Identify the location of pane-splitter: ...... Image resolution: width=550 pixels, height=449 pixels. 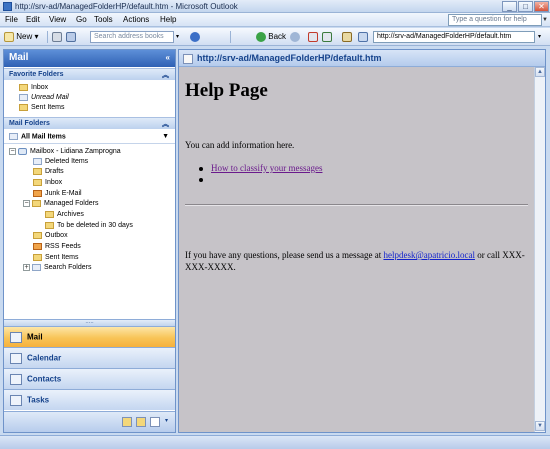
(89, 322).